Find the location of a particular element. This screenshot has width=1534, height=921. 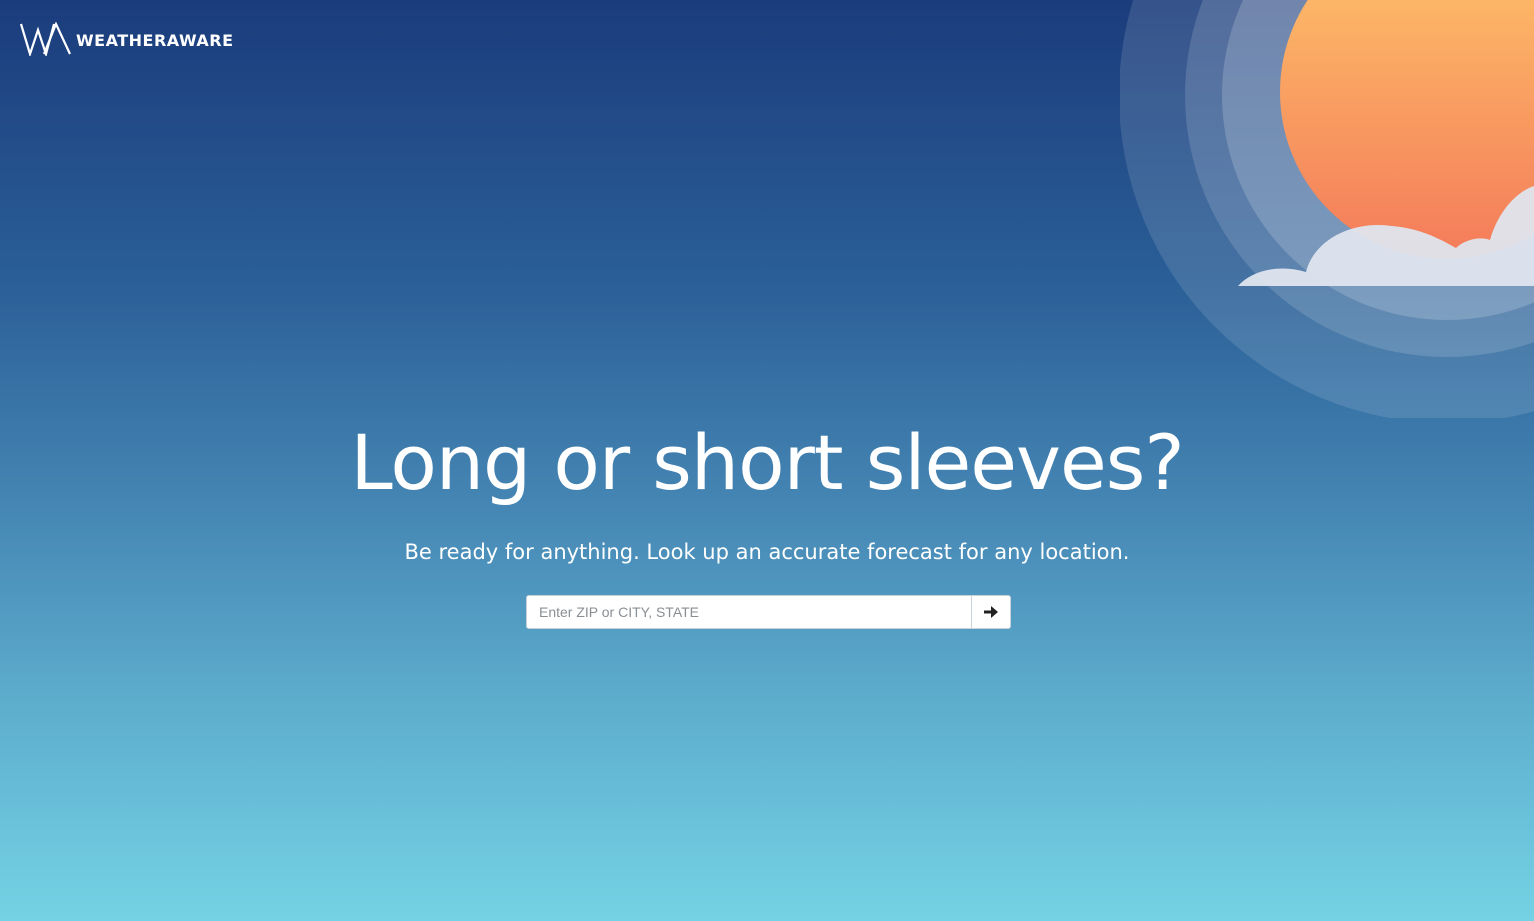

hero-title: Long or short sleeves? is located at coordinates (767, 462).